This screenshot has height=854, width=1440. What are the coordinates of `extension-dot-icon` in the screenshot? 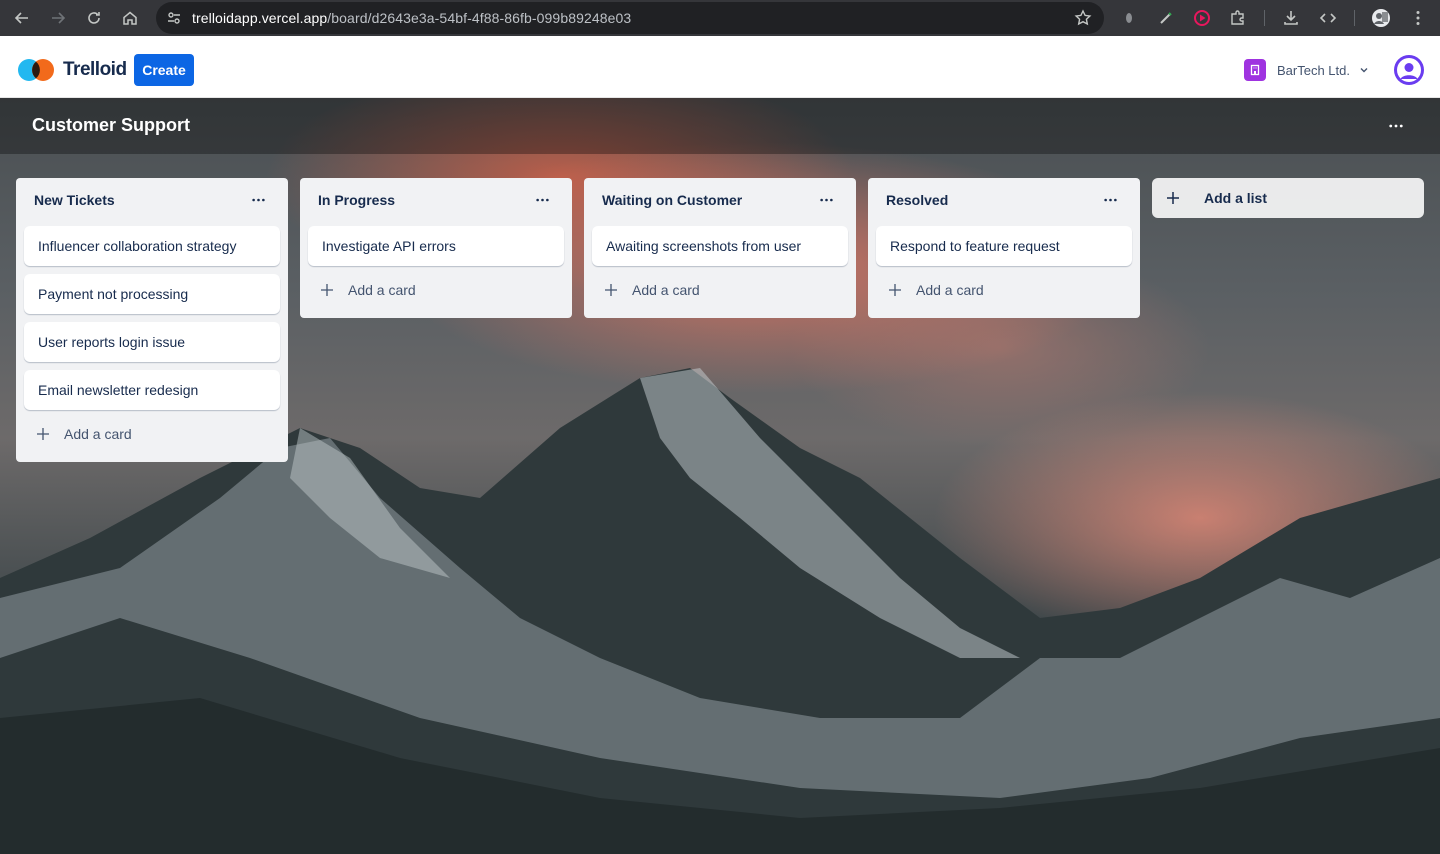 It's located at (1129, 18).